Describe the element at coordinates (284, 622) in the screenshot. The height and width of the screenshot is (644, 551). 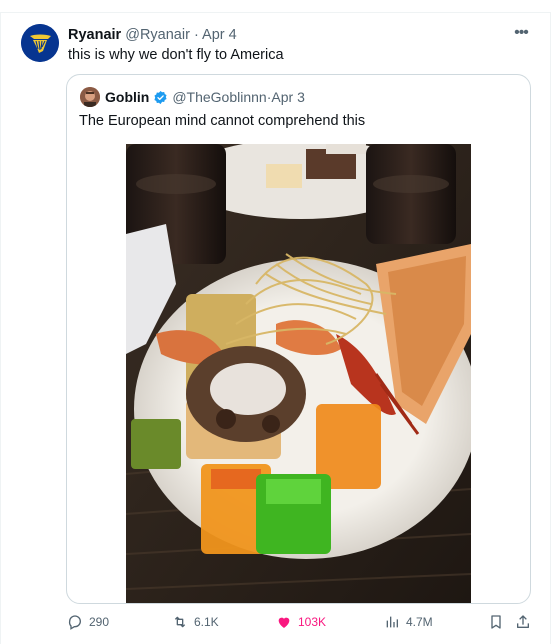
I see `like-icon` at that location.